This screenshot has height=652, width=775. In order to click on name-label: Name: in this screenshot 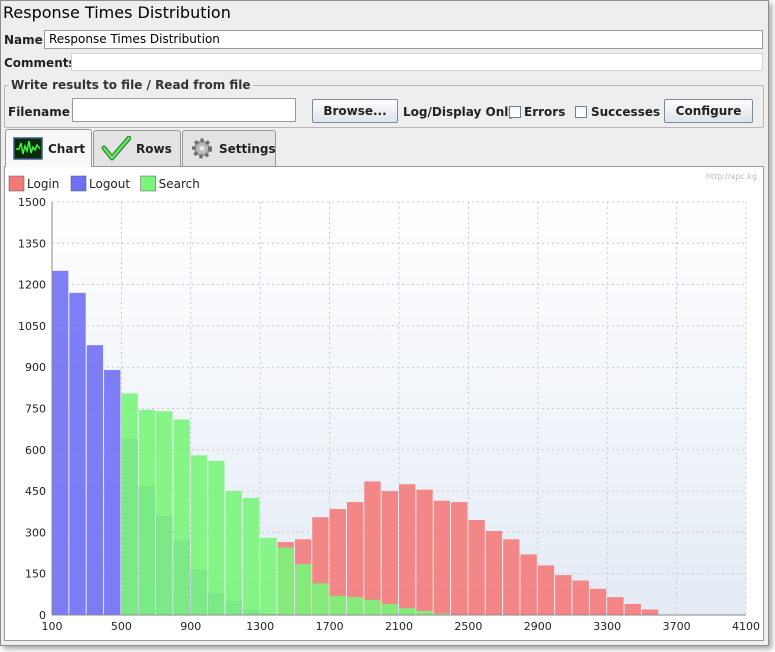, I will do `click(26, 40)`.